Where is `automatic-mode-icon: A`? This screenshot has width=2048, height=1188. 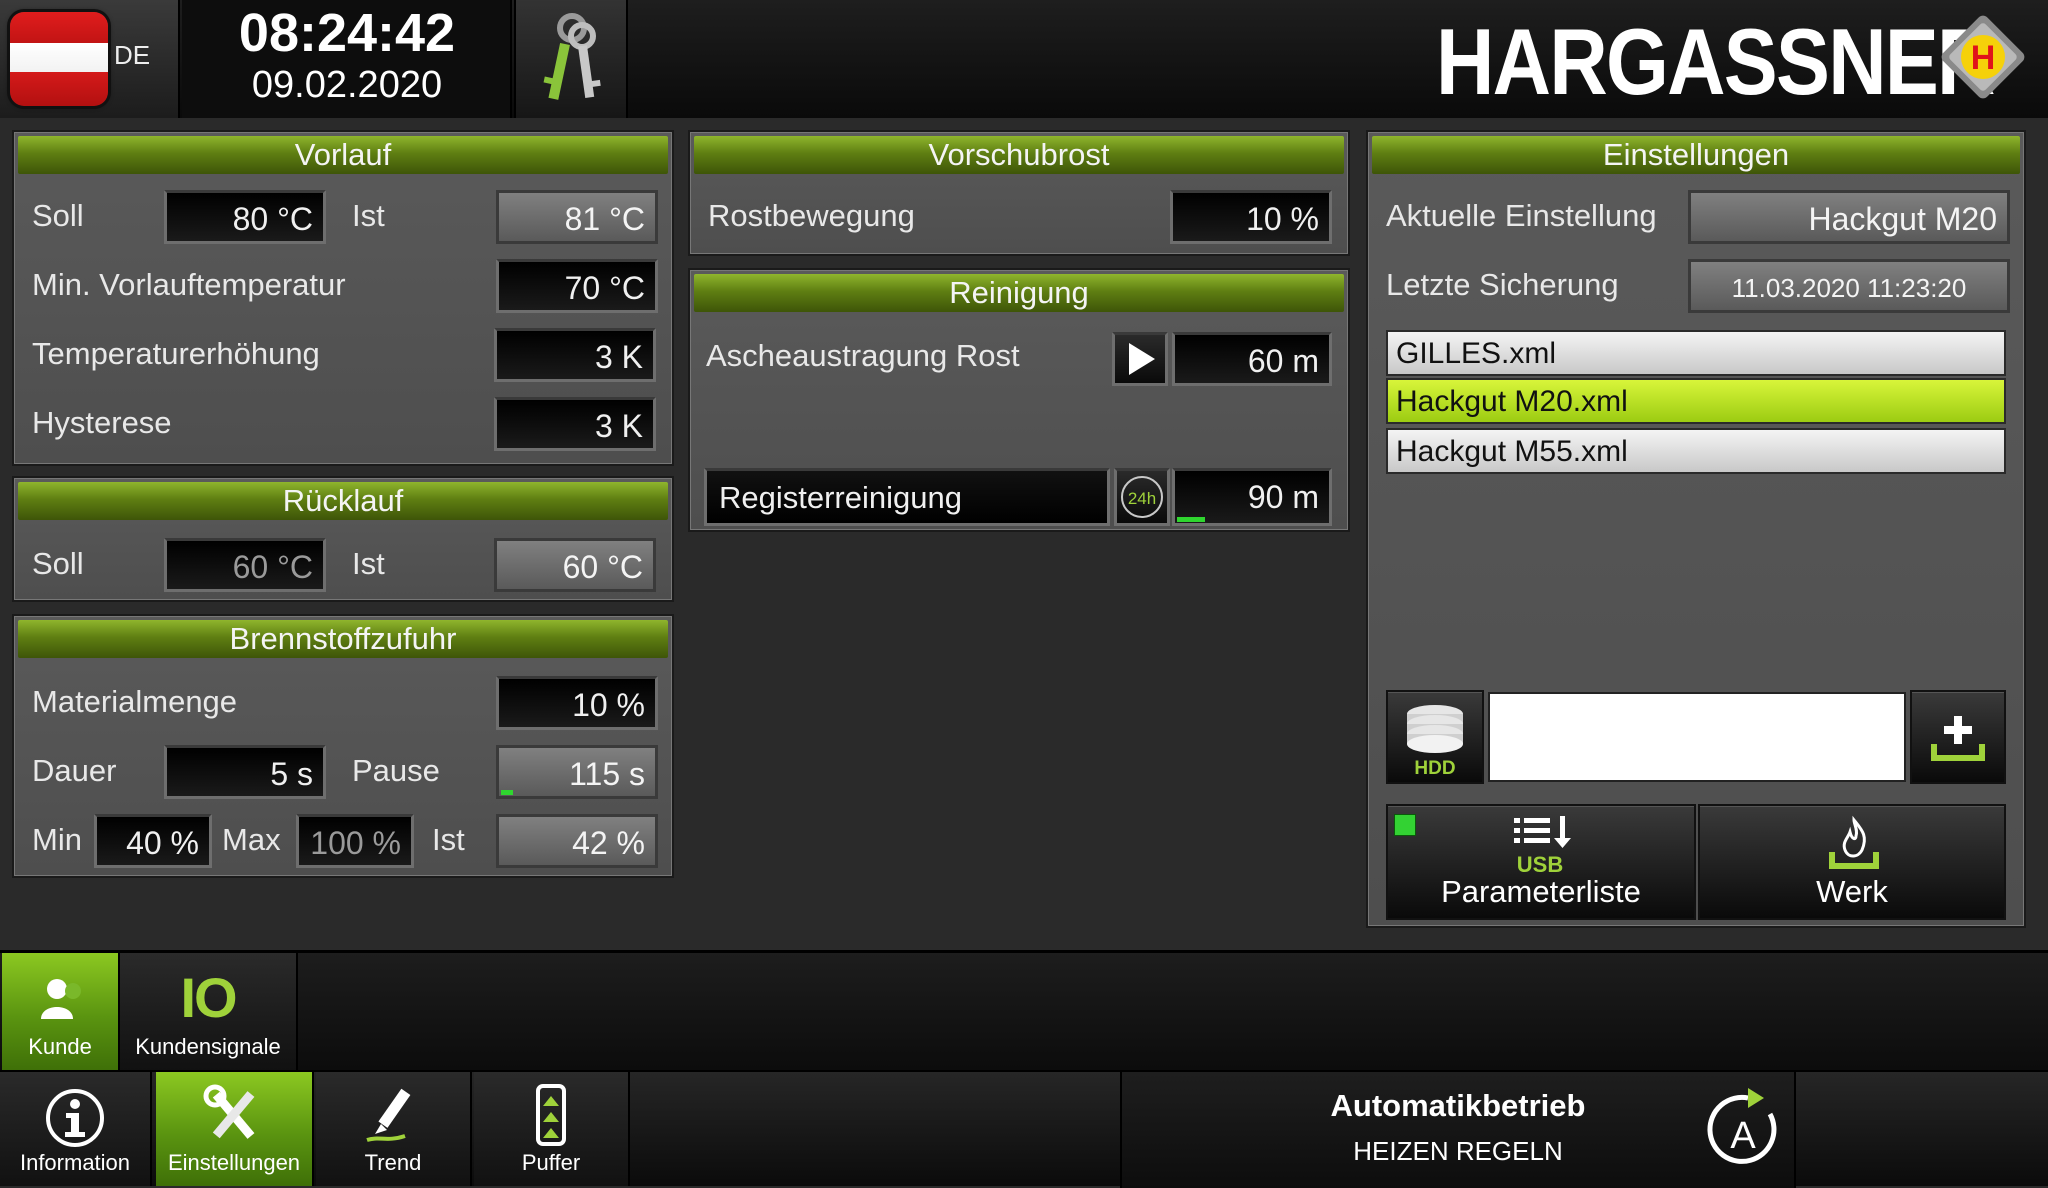 automatic-mode-icon: A is located at coordinates (1742, 1126).